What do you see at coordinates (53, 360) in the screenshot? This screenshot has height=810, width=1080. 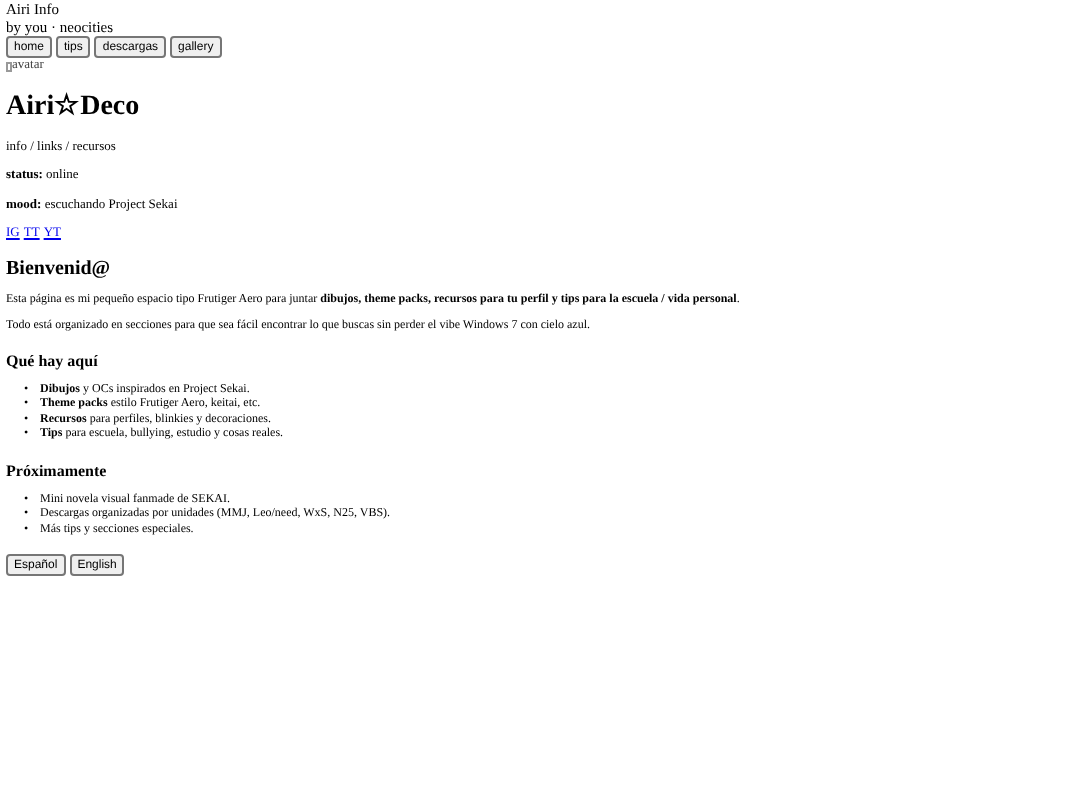 I see `section-heading: Qué hay aquí` at bounding box center [53, 360].